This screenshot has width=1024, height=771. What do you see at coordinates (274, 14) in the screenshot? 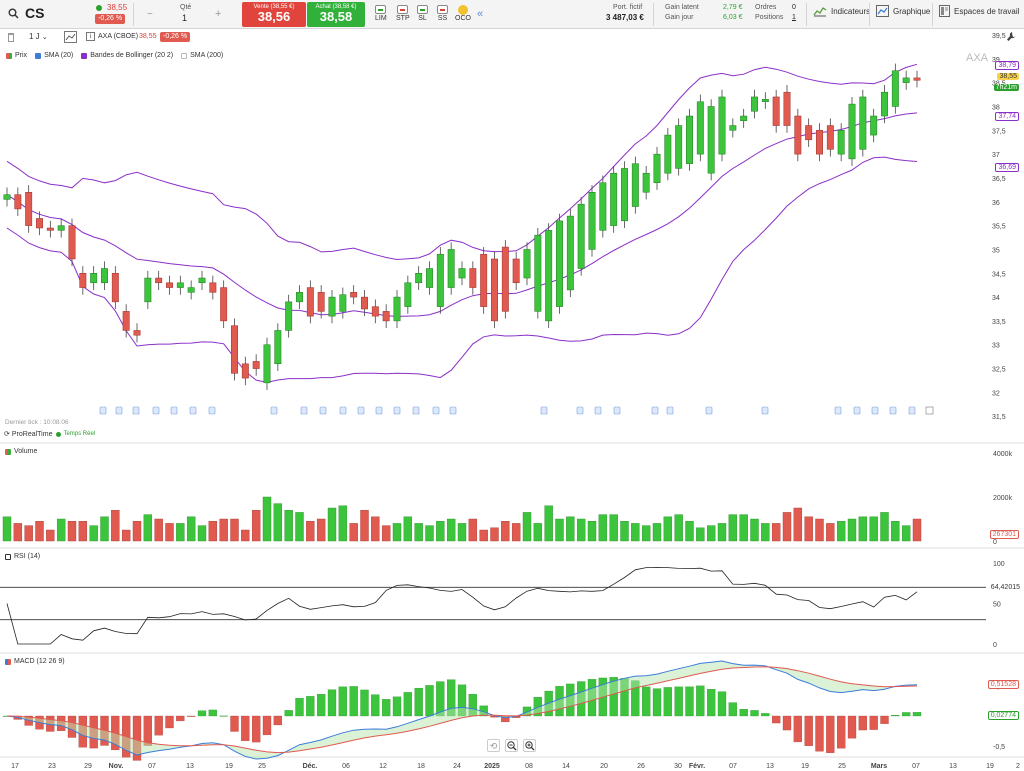
I see `sell-button: Vente (38,55 €) 38,56` at bounding box center [274, 14].